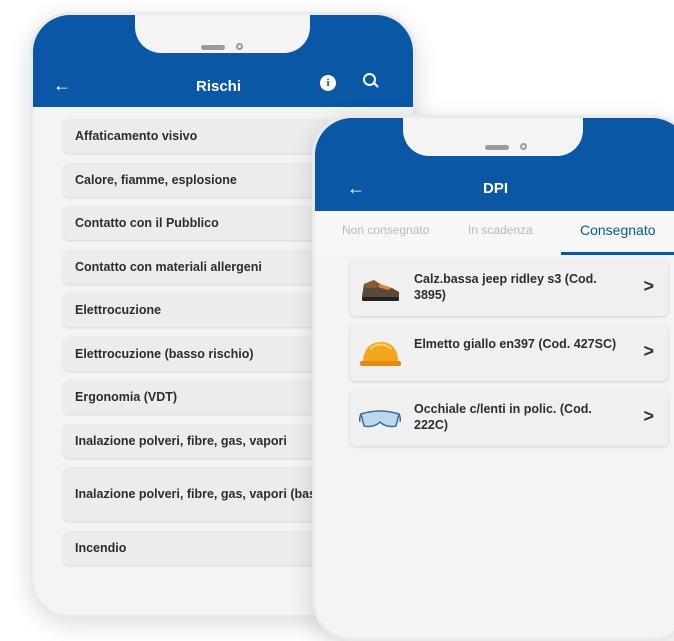 The width and height of the screenshot is (674, 641). I want to click on dpi-tabs: Non consegnato In scadenza Consegnato, so click(494, 233).